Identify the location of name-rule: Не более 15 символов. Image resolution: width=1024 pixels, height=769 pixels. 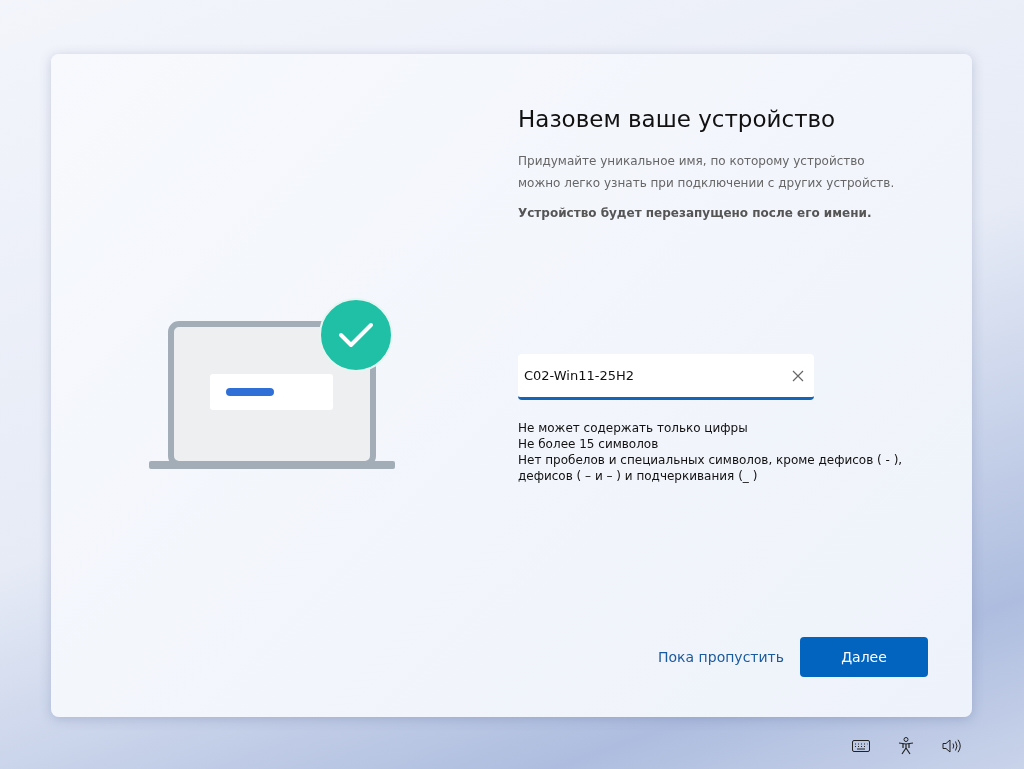
(589, 444).